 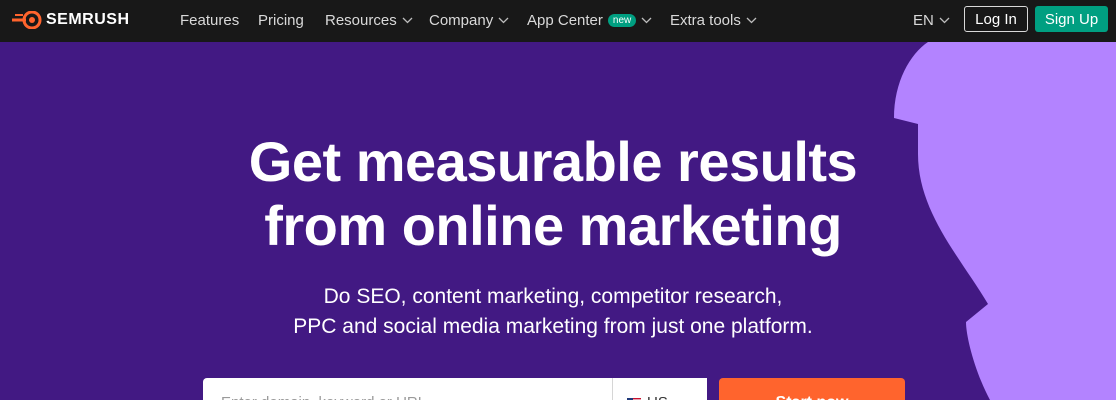 What do you see at coordinates (88, 19) in the screenshot?
I see `brand-name: SEMRUSH` at bounding box center [88, 19].